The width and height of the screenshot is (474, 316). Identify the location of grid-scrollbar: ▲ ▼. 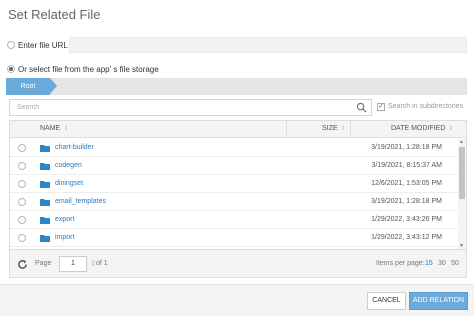
(462, 194).